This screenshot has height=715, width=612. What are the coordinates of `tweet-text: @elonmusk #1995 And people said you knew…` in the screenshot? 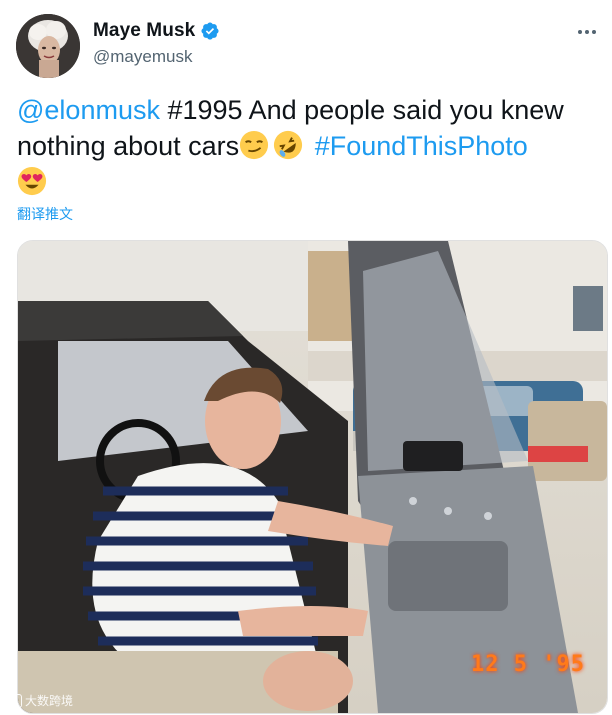 It's located at (312, 146).